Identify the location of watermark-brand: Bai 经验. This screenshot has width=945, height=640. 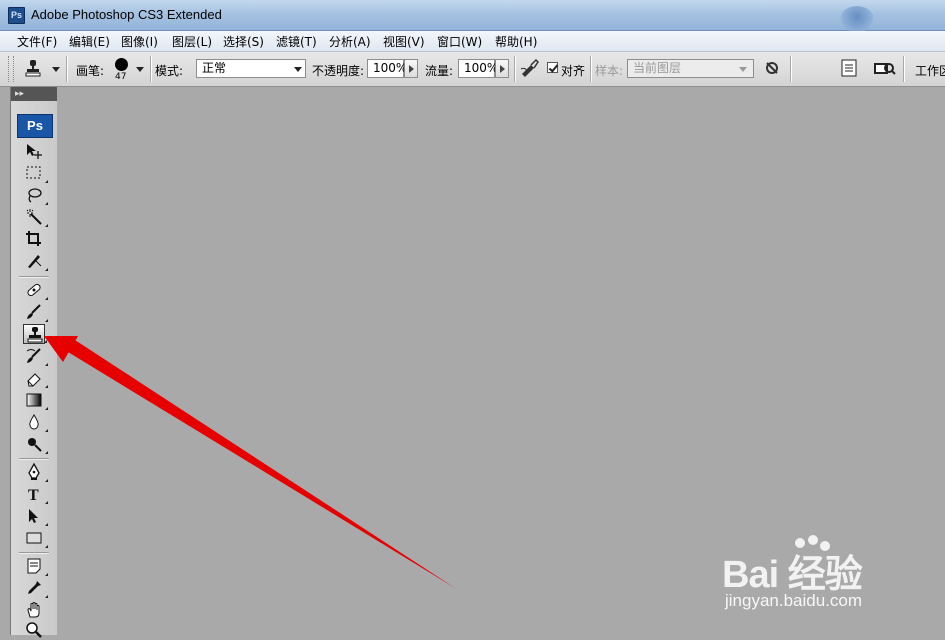
(792, 575).